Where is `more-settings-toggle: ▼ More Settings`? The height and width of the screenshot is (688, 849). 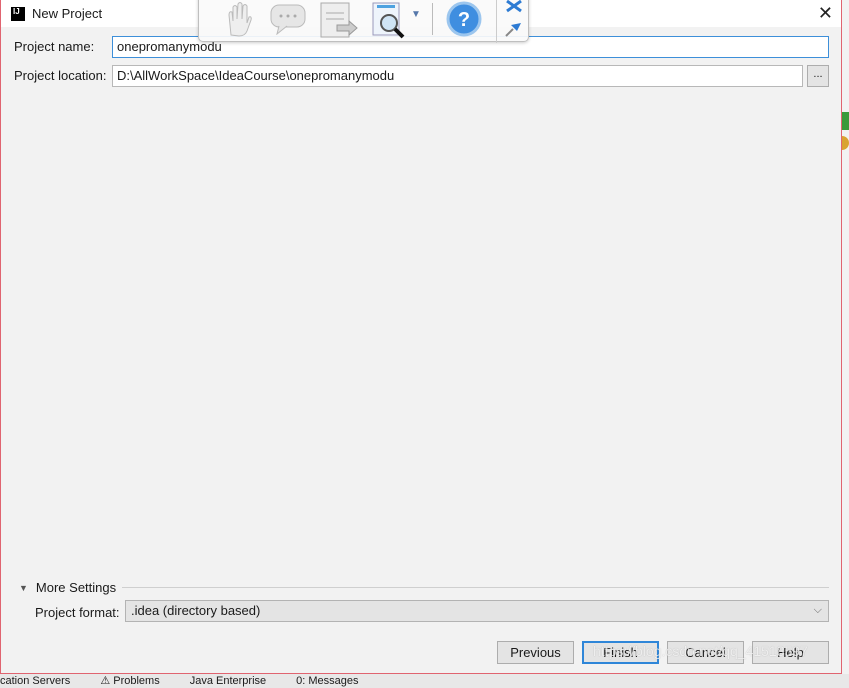 more-settings-toggle: ▼ More Settings is located at coordinates (424, 587).